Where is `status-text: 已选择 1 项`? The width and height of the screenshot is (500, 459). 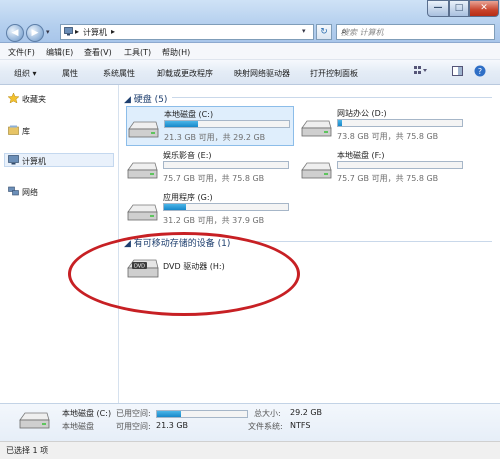
status-text: 已选择 1 项 is located at coordinates (27, 450).